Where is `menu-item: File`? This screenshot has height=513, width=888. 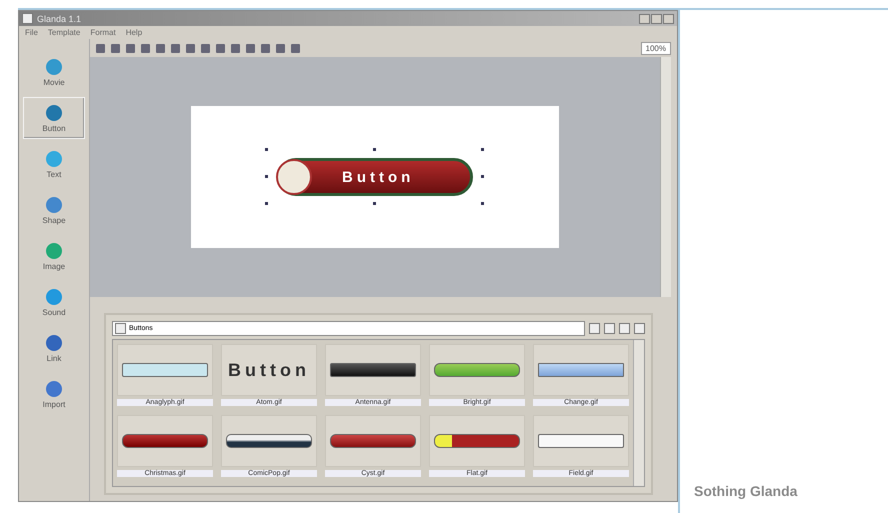 menu-item: File is located at coordinates (31, 32).